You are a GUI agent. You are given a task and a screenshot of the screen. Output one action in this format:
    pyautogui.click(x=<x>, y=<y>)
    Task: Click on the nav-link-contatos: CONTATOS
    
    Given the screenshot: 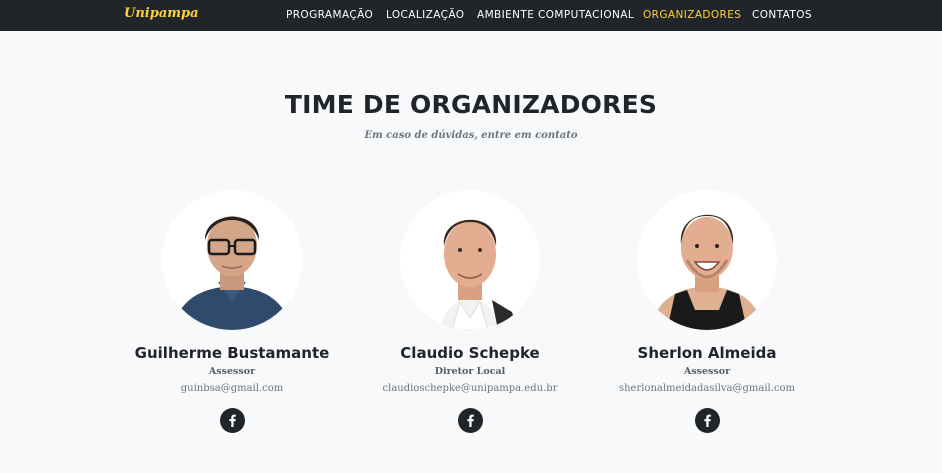 What is the action you would take?
    pyautogui.click(x=782, y=15)
    